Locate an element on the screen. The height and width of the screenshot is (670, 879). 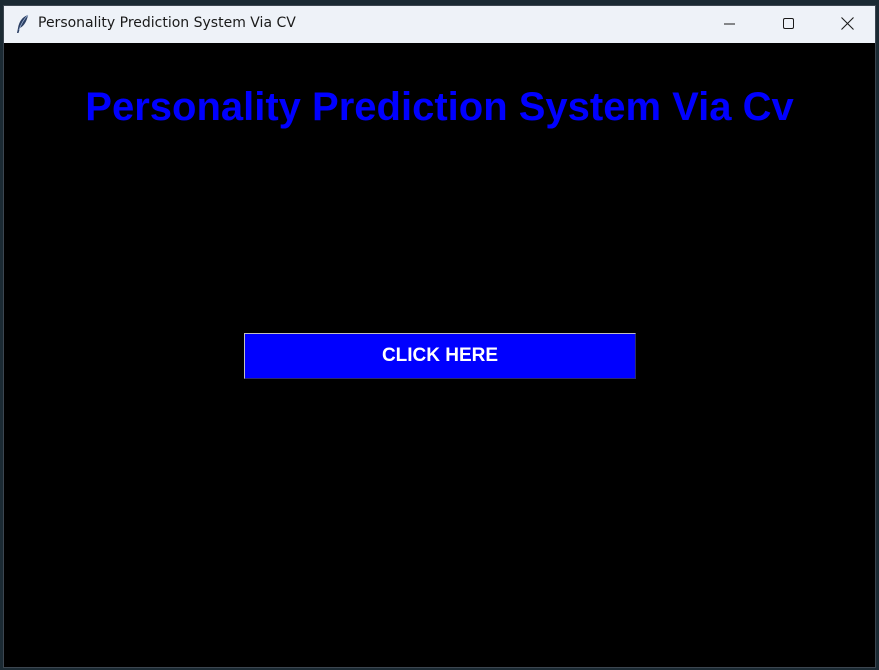
minimize-icon is located at coordinates (730, 24).